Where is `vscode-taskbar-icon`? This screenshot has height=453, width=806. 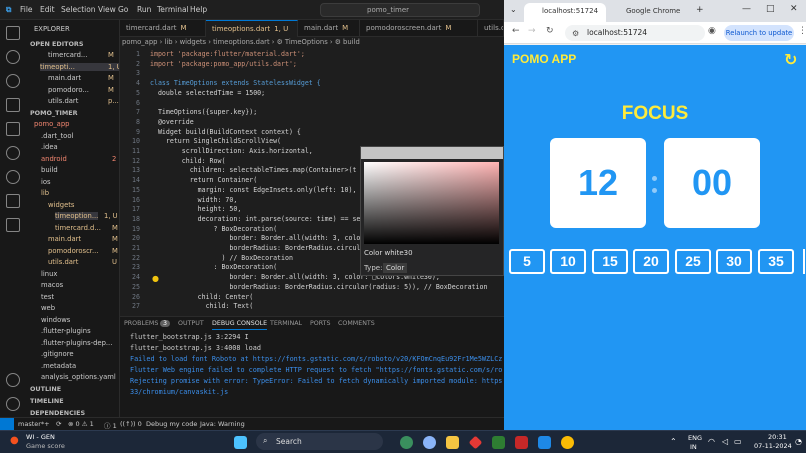
vscode-taskbar-icon is located at coordinates (544, 442).